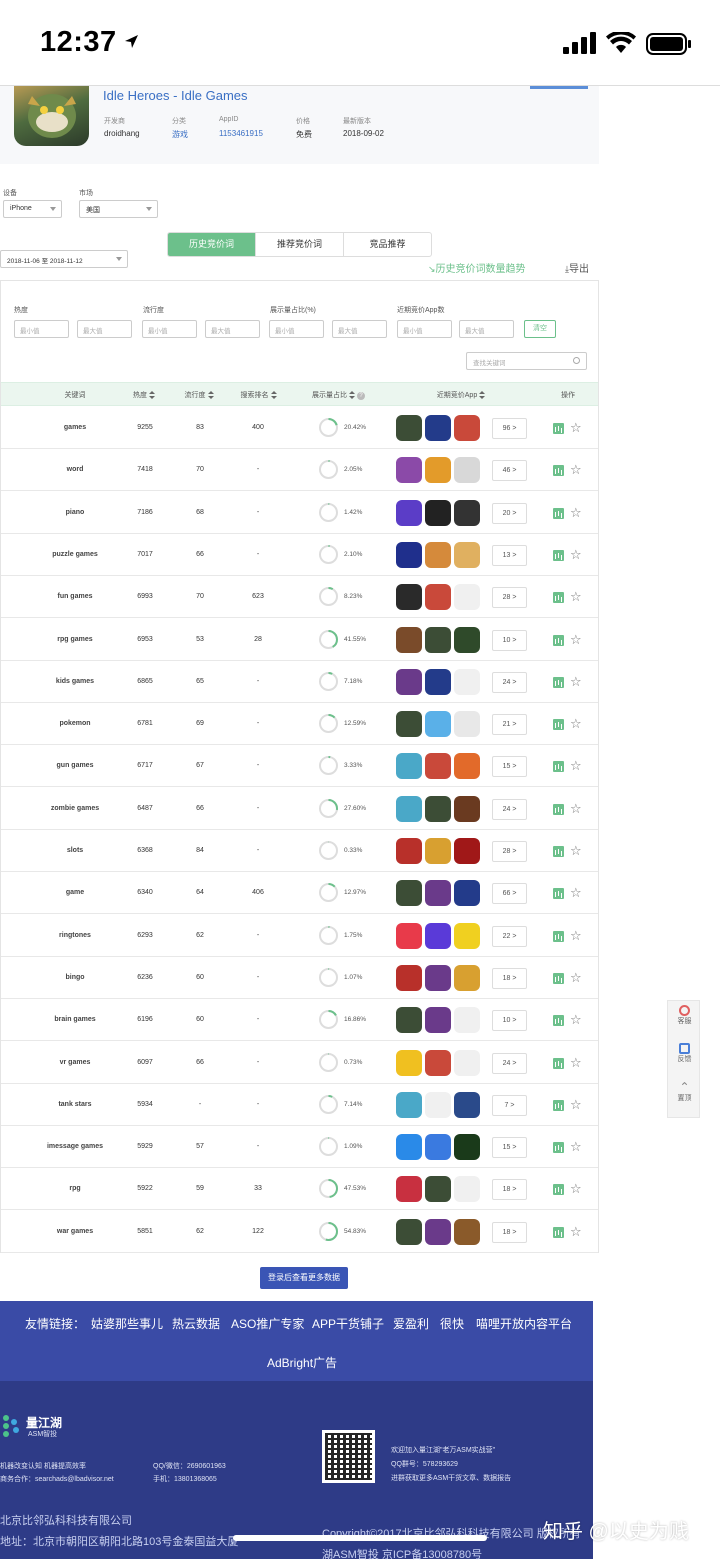  What do you see at coordinates (75, 513) in the screenshot?
I see `keyword-cell: piano` at bounding box center [75, 513].